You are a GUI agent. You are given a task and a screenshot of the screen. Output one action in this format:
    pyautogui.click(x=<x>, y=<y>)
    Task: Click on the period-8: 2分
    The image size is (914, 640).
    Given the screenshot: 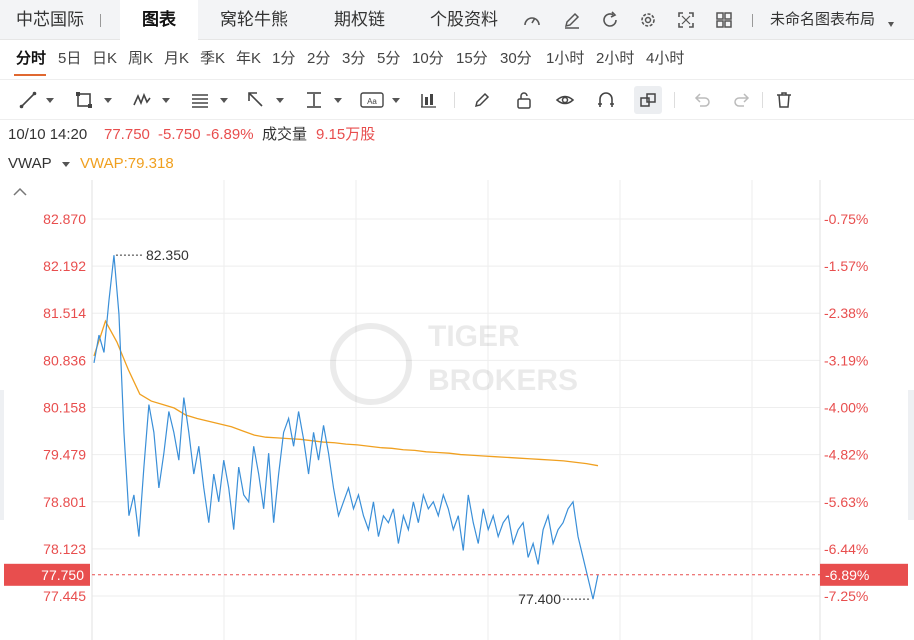 What is the action you would take?
    pyautogui.click(x=318, y=60)
    